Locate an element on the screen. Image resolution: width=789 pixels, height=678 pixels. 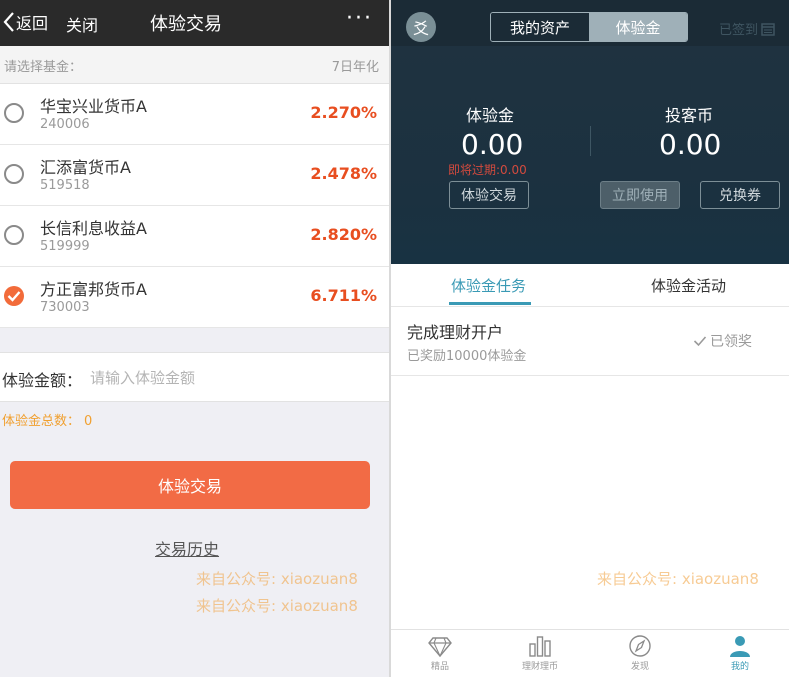
segmented-control: 我的资产 体验金 is located at coordinates (589, 27).